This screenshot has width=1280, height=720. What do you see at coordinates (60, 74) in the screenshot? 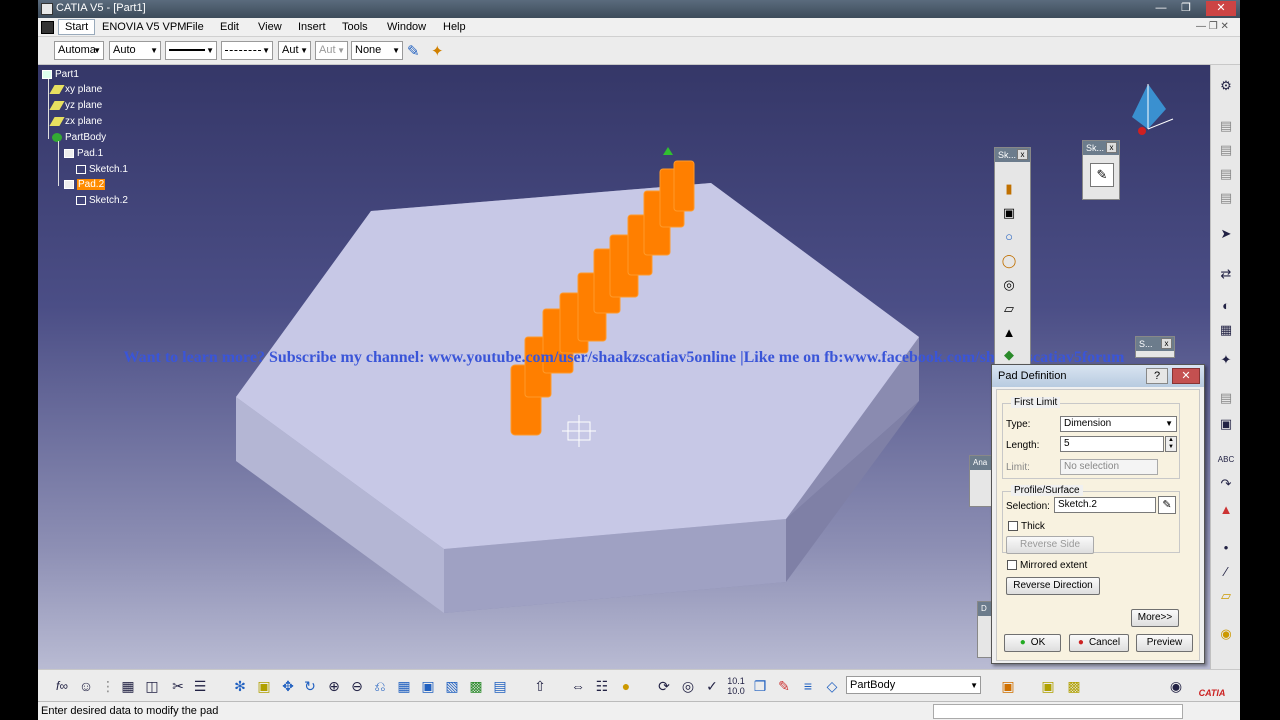
I see `tree-item-part1: Part1` at bounding box center [60, 74].